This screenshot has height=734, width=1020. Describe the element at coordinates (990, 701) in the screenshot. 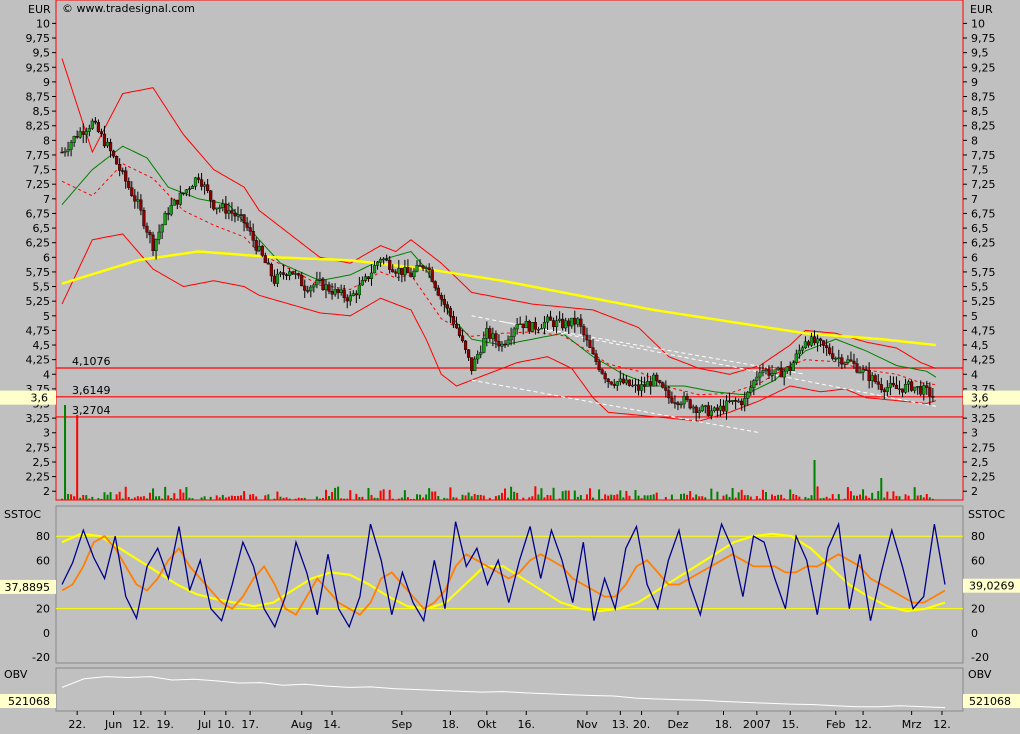

I see `obv-value-right: 521068` at that location.